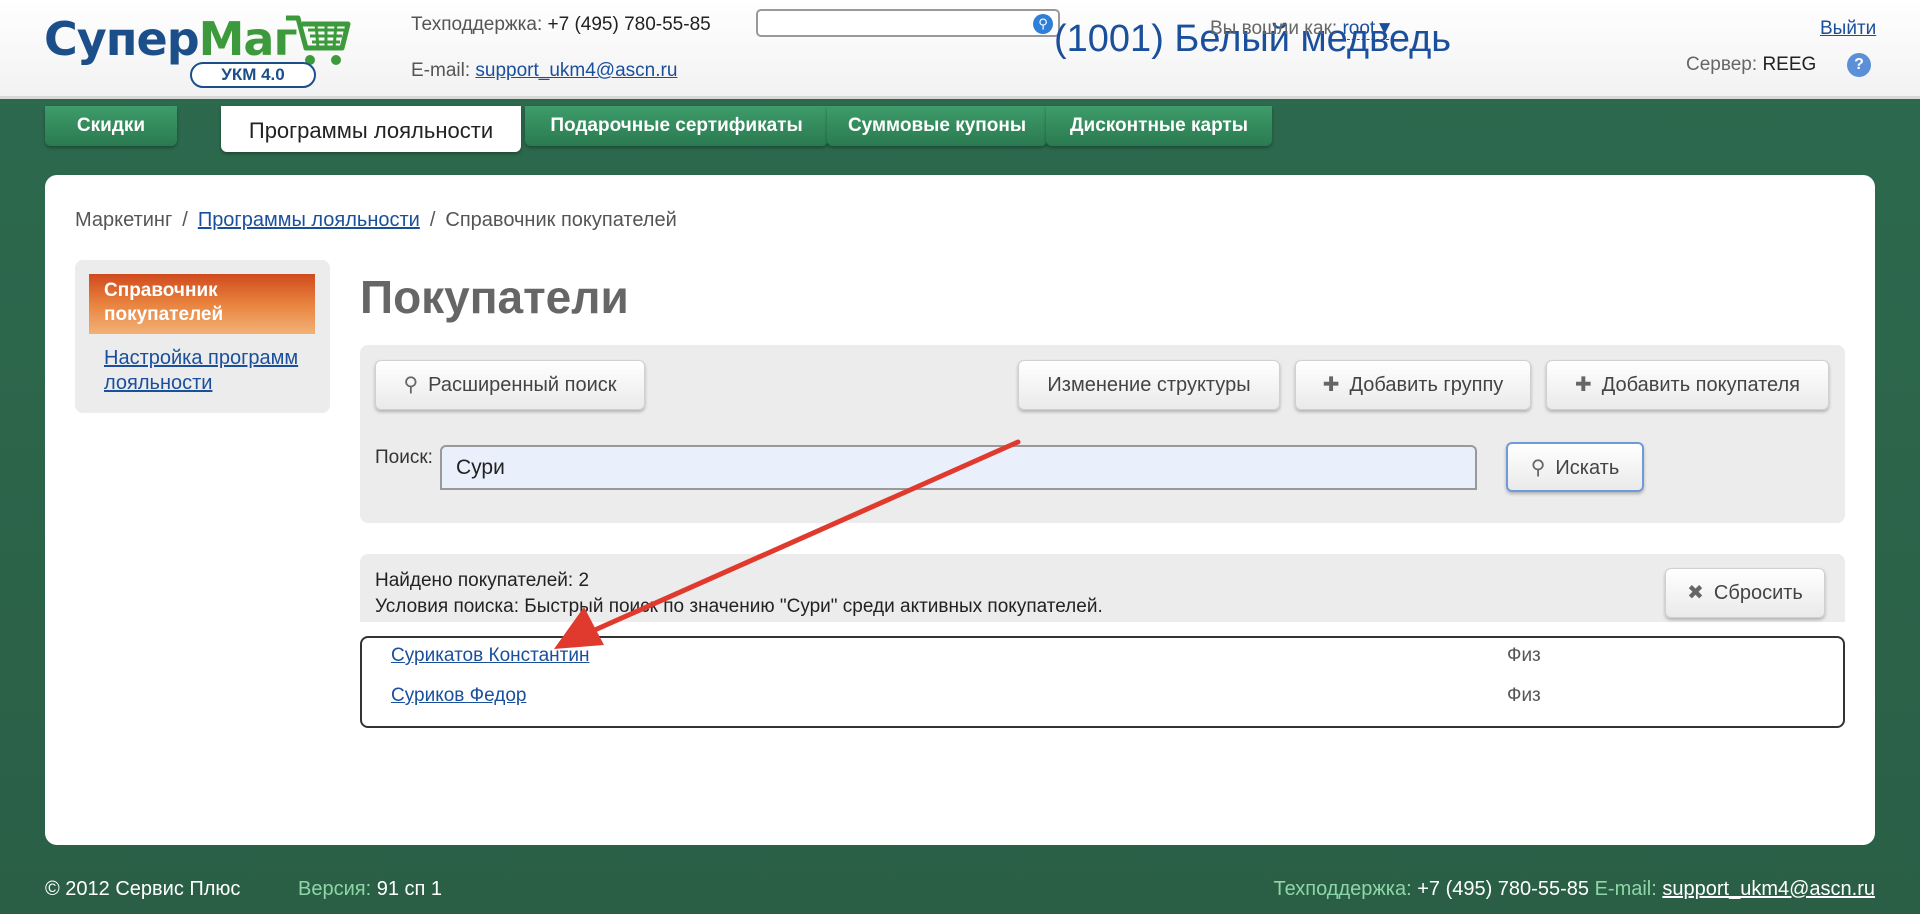  I want to click on tab-loyalty-programs: Программы лояльности, so click(371, 129).